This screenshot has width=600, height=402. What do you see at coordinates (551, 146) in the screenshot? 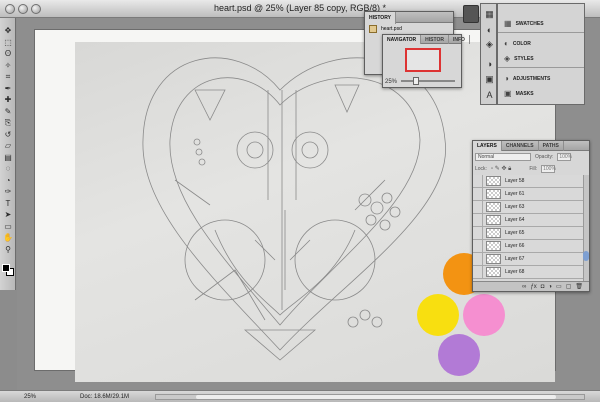
I see `tab-paths: PATHS` at bounding box center [551, 146].